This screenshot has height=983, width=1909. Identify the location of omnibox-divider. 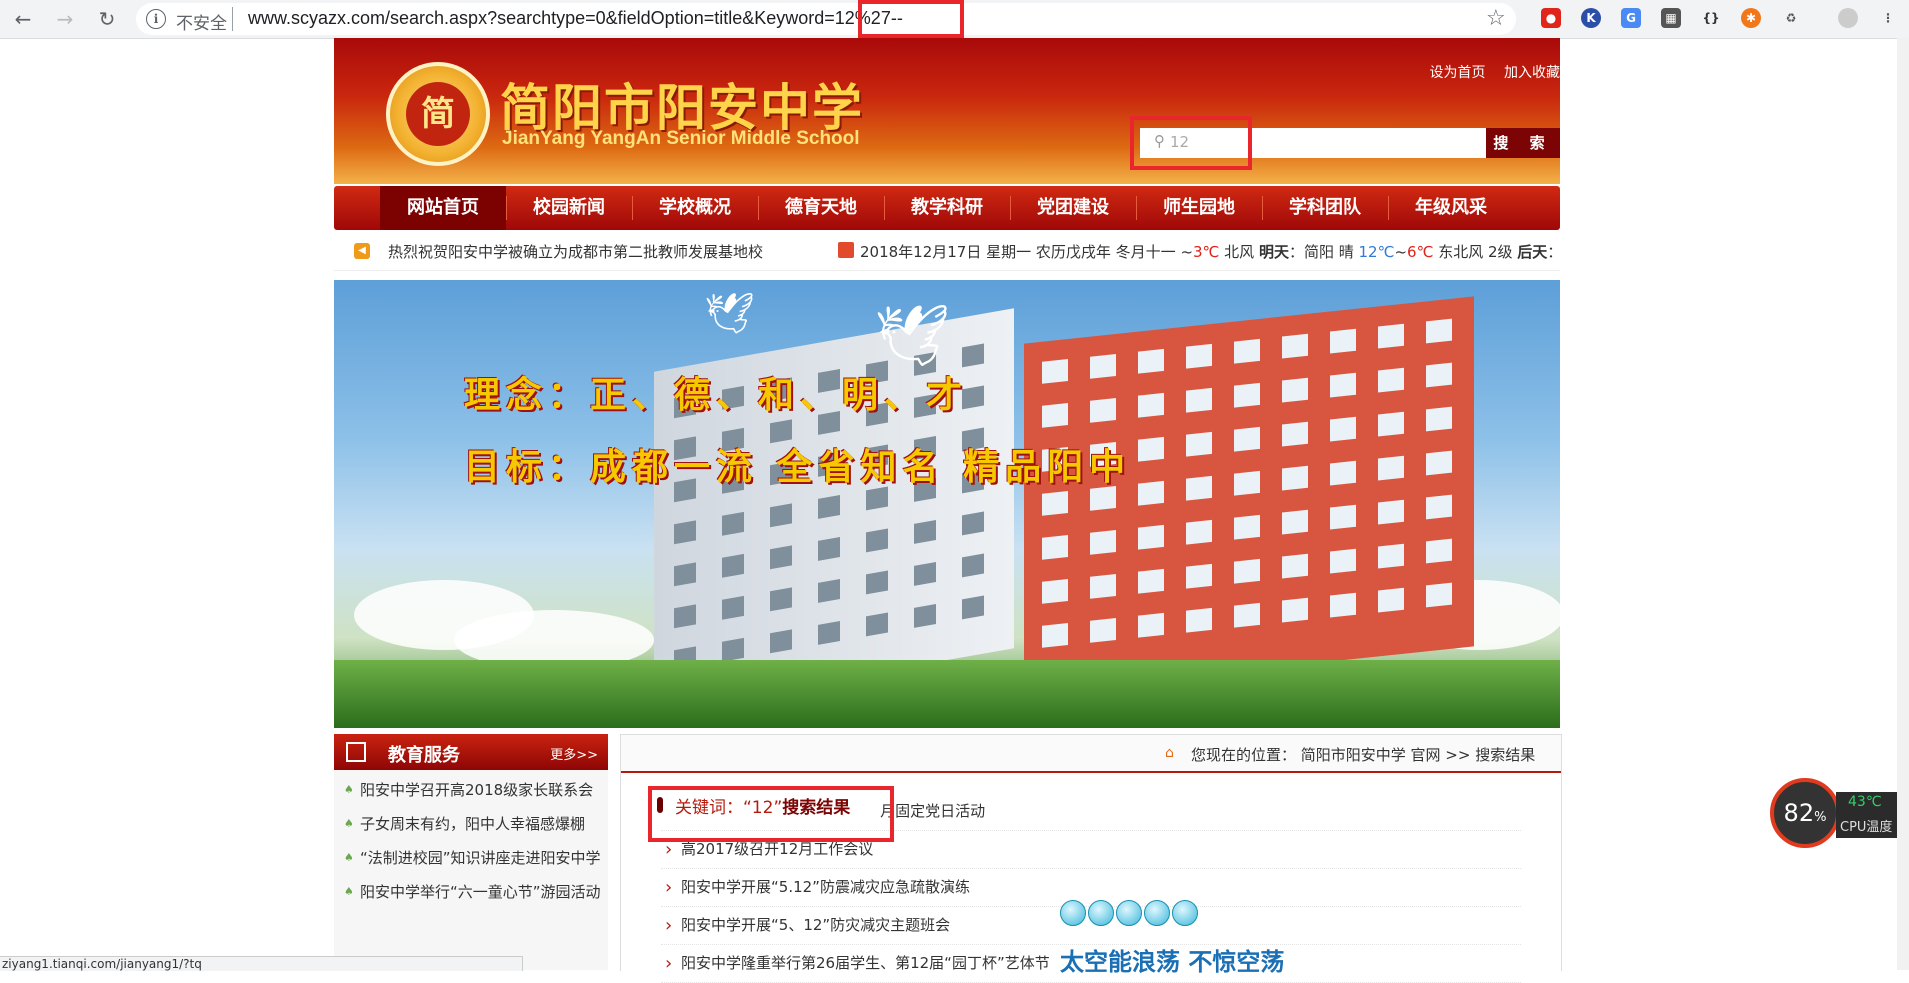
(232, 19).